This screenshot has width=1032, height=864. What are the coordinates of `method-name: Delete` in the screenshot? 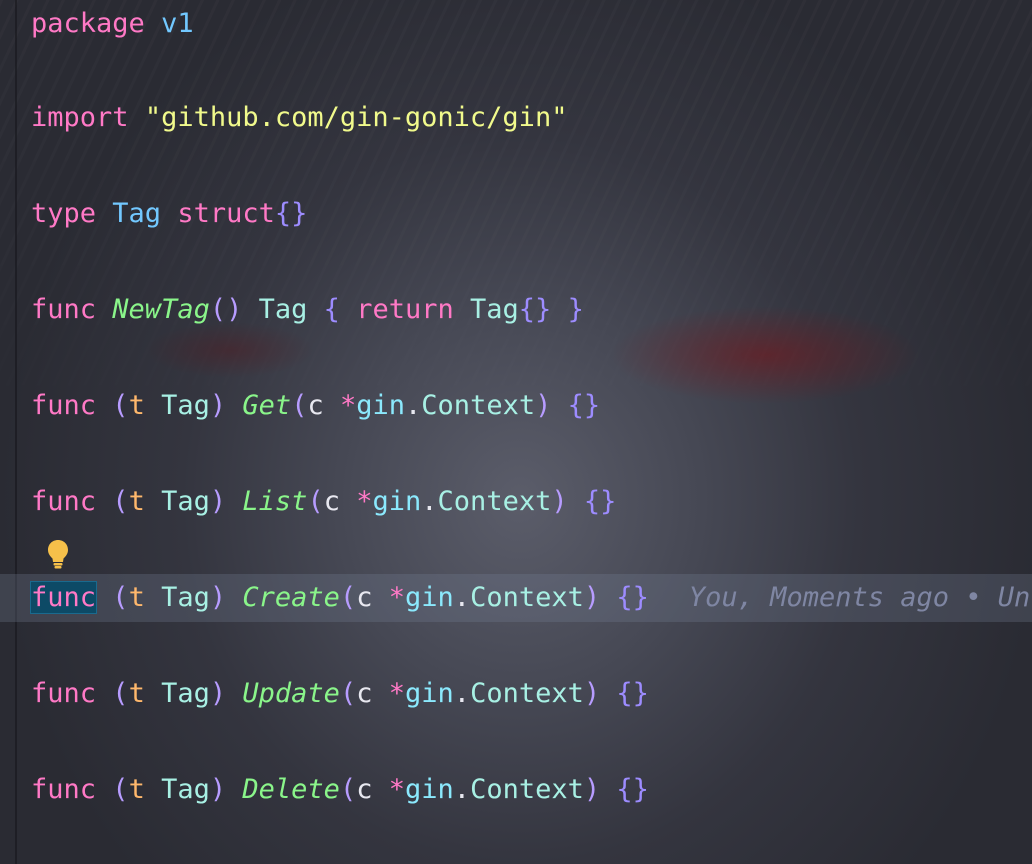 It's located at (291, 789).